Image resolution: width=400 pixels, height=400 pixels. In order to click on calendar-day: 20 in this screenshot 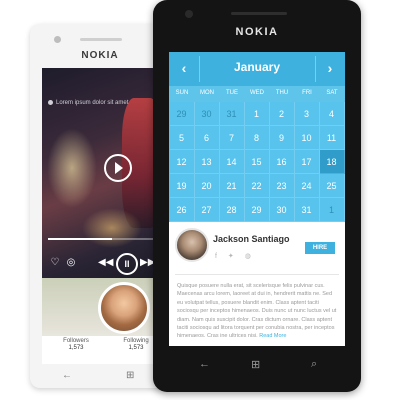, I will do `click(207, 186)`.